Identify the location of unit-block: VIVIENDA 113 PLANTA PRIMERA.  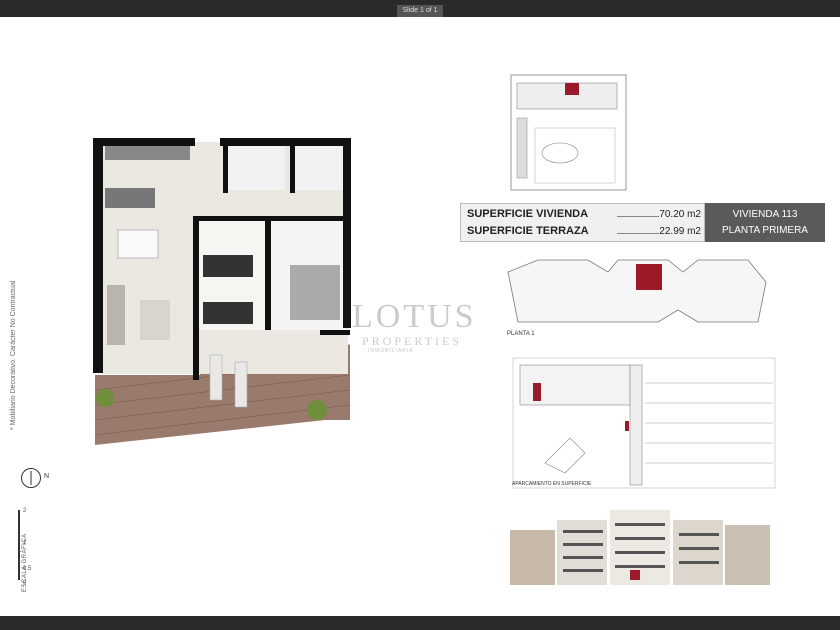
(765, 222).